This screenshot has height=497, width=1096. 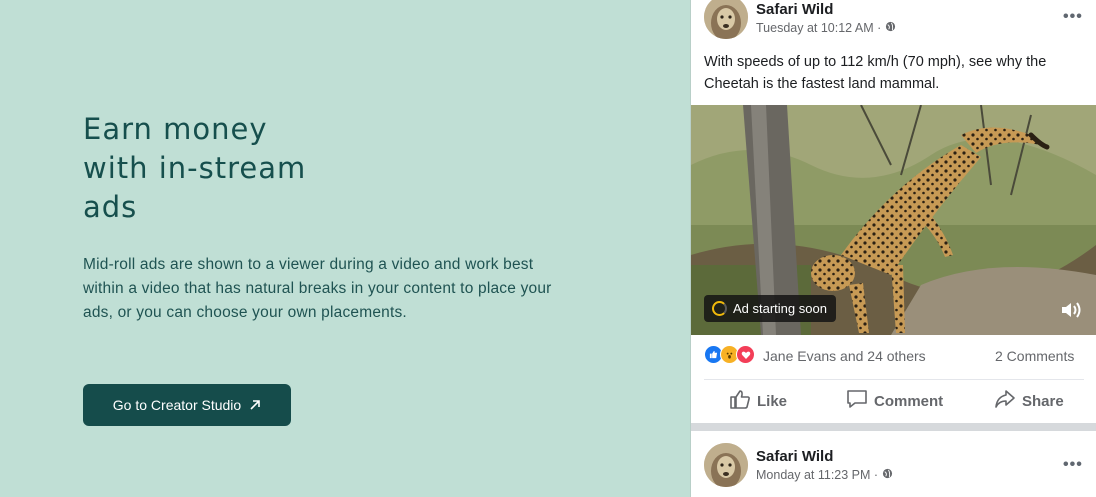 I want to click on like-label: Like, so click(x=772, y=401).